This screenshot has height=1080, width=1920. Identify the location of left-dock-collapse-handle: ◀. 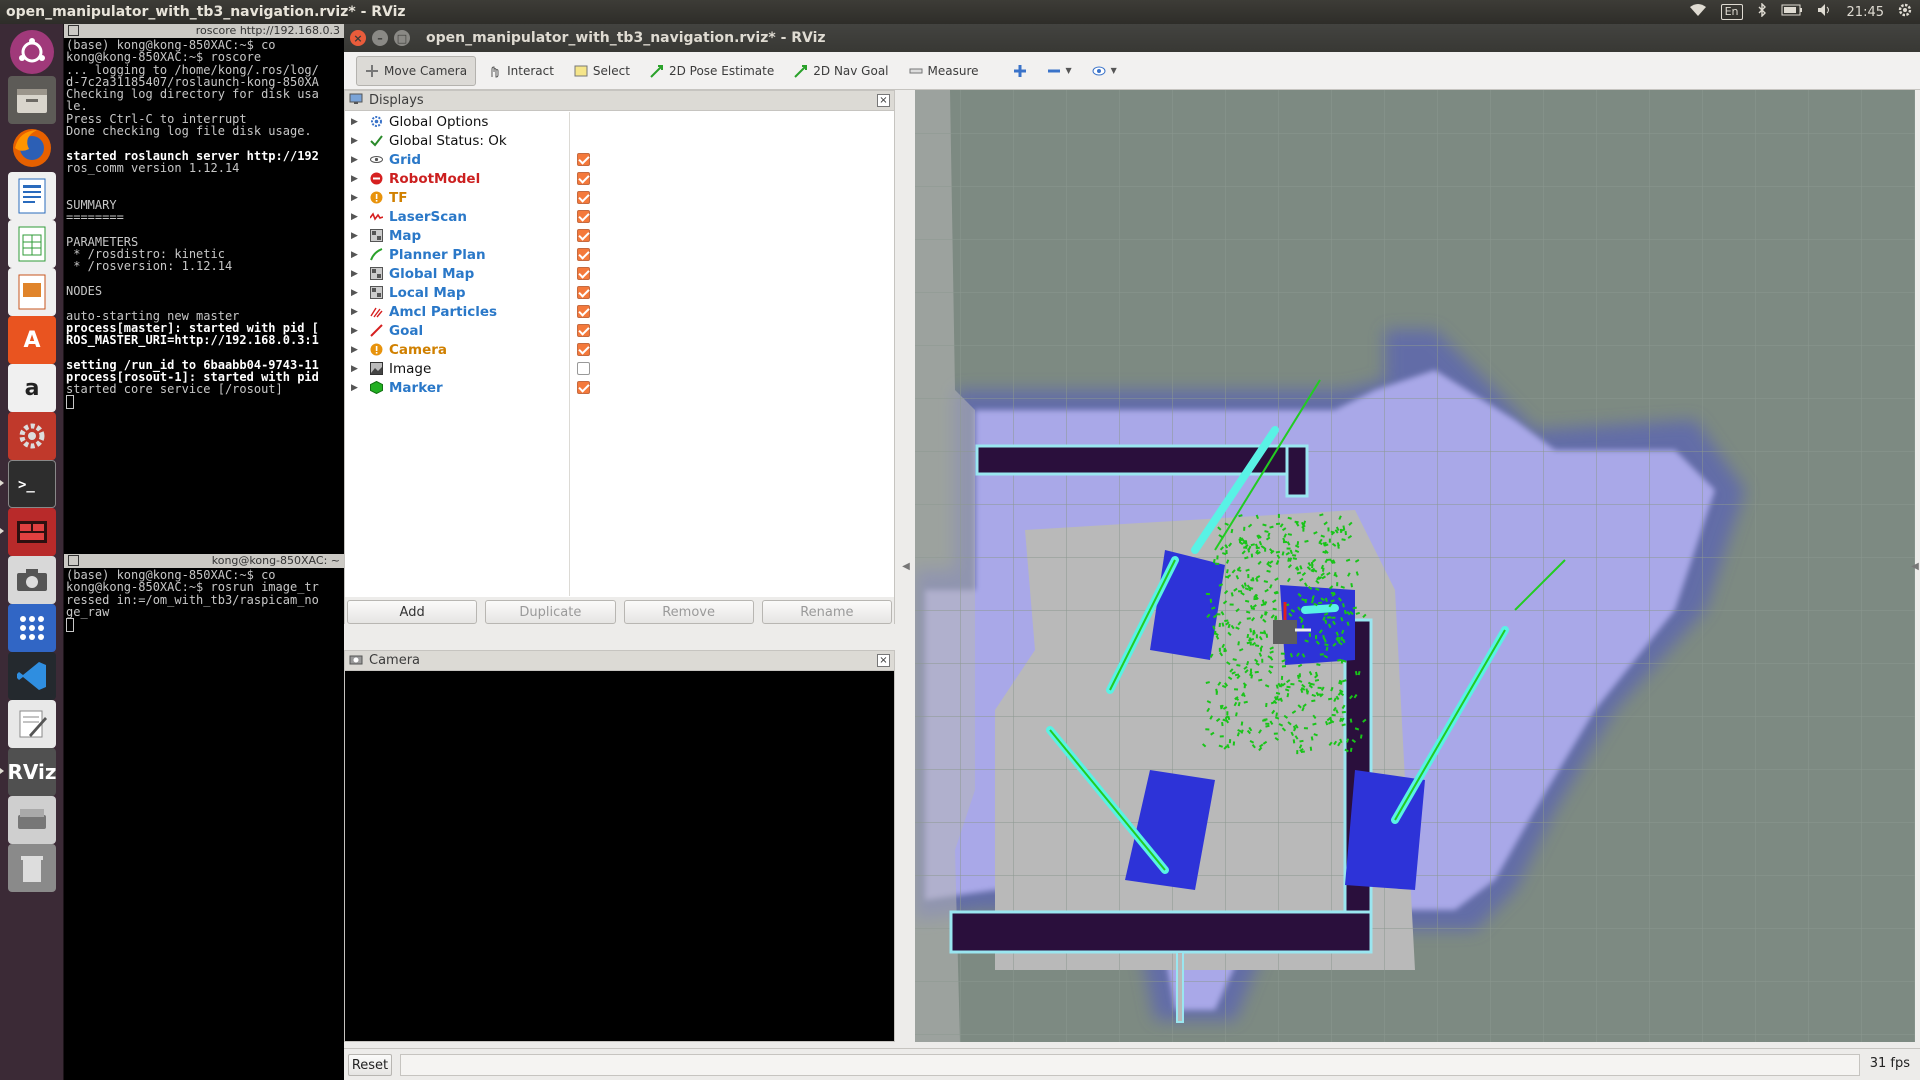
(906, 566).